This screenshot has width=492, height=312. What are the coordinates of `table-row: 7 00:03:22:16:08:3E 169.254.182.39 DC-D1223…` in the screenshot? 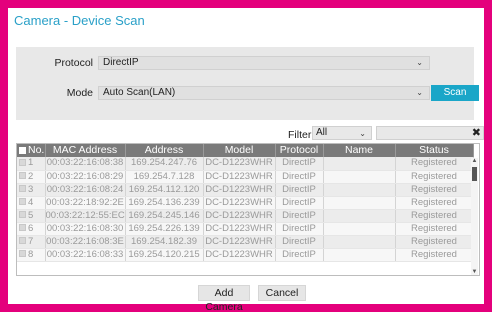 It's located at (245, 242).